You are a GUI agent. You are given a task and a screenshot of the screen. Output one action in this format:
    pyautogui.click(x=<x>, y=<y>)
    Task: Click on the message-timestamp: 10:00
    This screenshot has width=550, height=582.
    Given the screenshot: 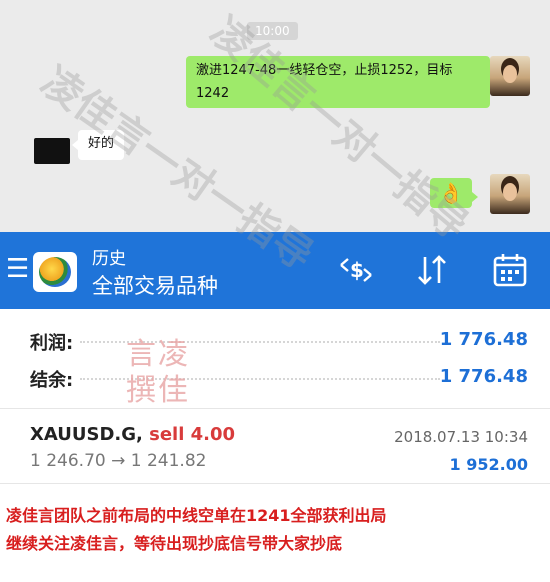 What is the action you would take?
    pyautogui.click(x=272, y=31)
    